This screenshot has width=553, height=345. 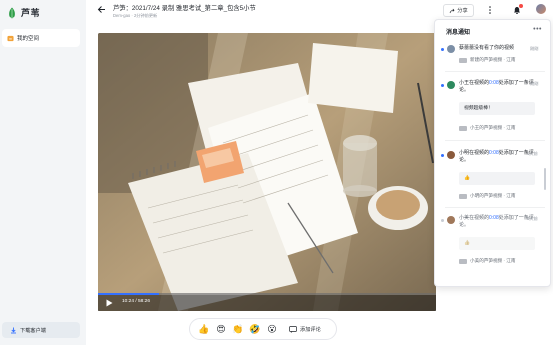 What do you see at coordinates (442, 220) in the screenshot?
I see `read-dot` at bounding box center [442, 220].